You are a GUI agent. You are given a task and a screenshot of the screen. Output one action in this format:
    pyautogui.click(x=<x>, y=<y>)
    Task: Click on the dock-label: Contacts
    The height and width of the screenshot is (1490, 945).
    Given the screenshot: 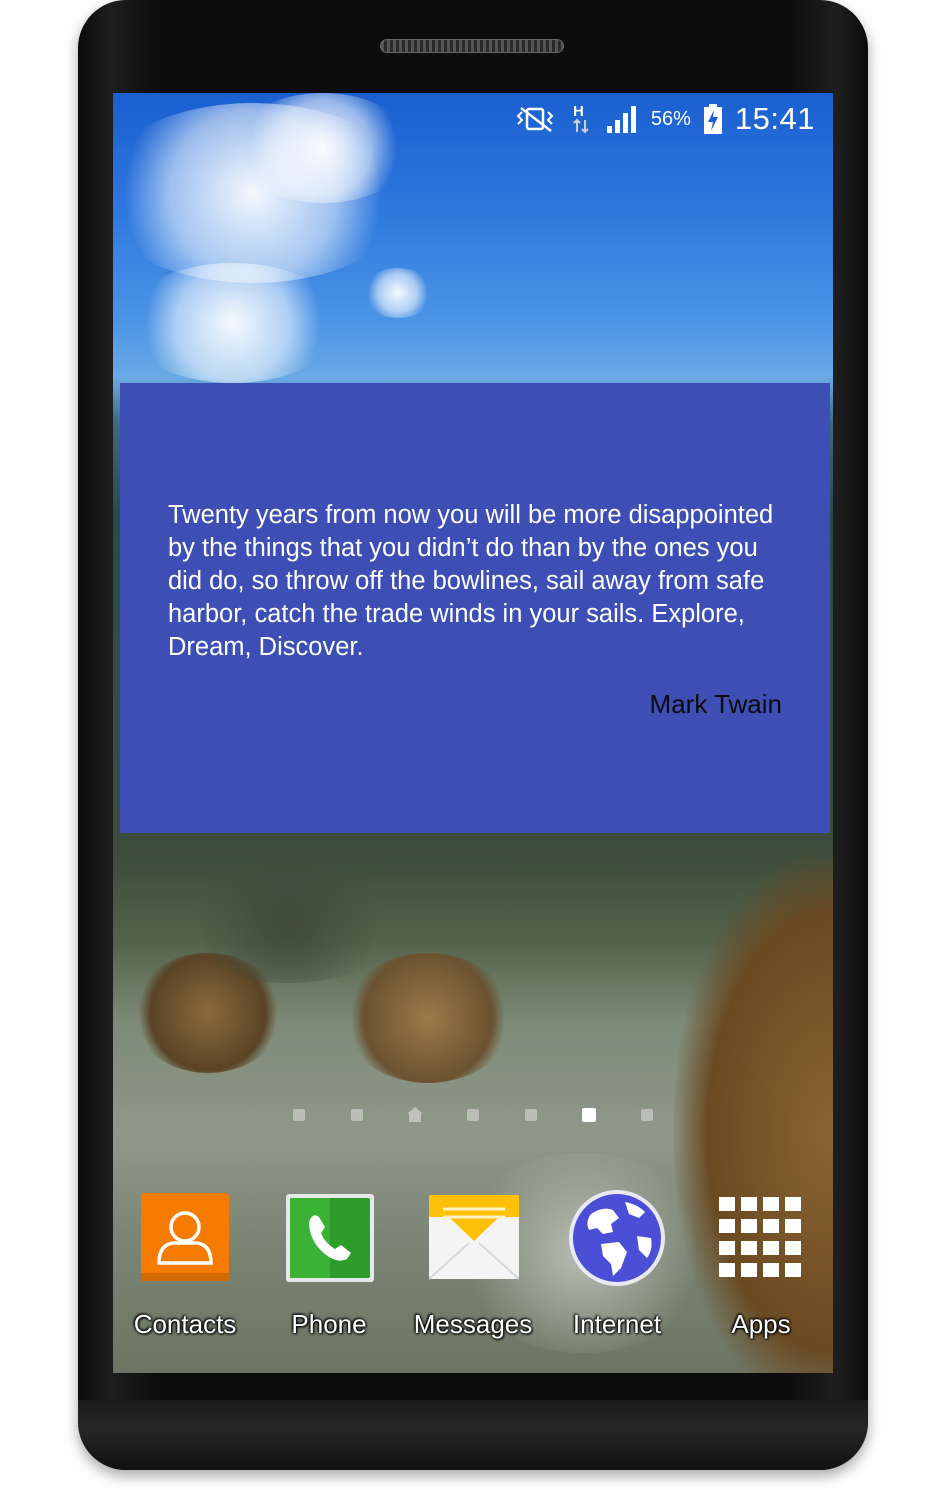 What is the action you would take?
    pyautogui.click(x=185, y=1324)
    